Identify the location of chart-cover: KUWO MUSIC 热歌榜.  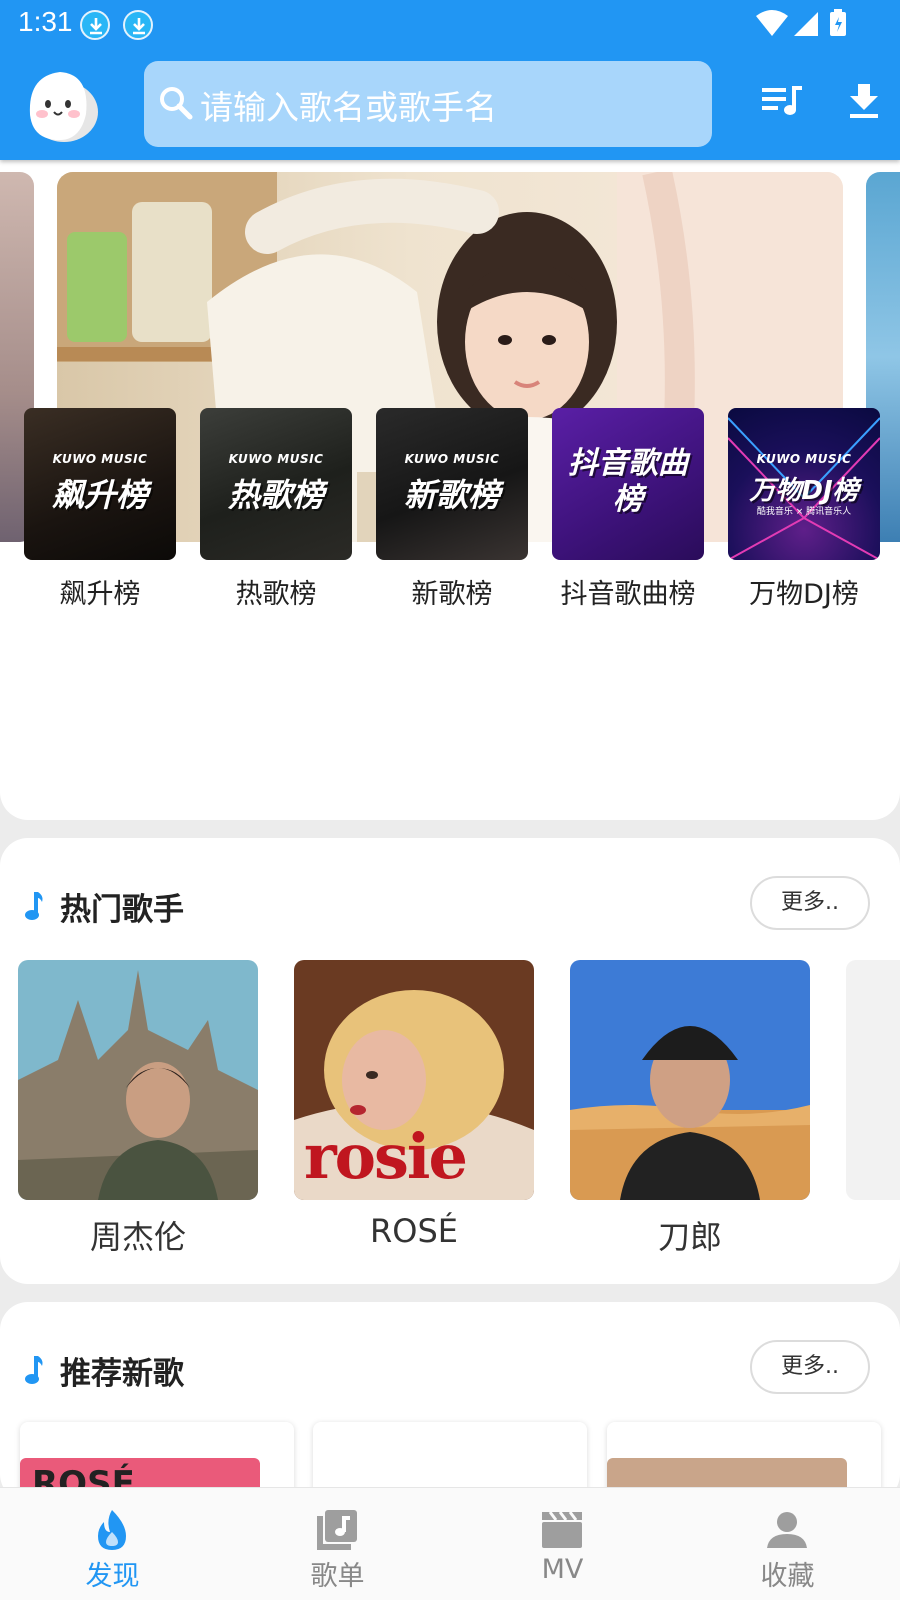
(276, 484).